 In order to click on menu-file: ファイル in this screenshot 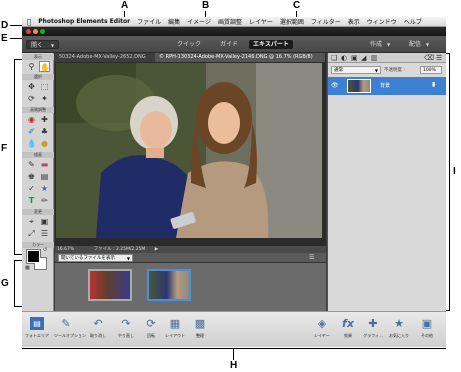, I will do `click(149, 21)`.